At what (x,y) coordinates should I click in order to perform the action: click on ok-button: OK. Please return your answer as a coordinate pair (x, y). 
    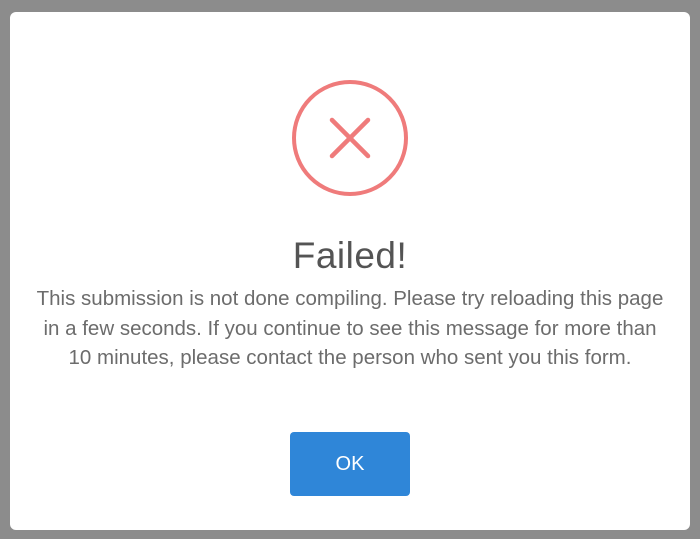
    Looking at the image, I should click on (350, 464).